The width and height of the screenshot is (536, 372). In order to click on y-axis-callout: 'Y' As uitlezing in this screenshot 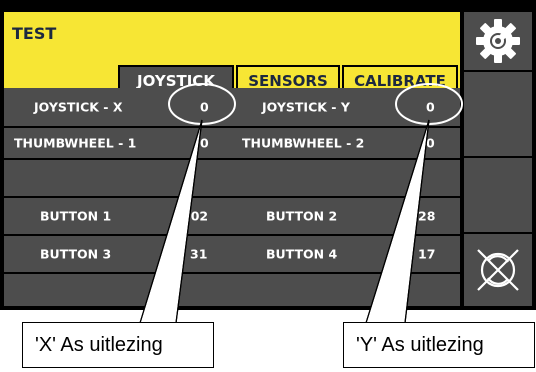, I will do `click(439, 345)`.